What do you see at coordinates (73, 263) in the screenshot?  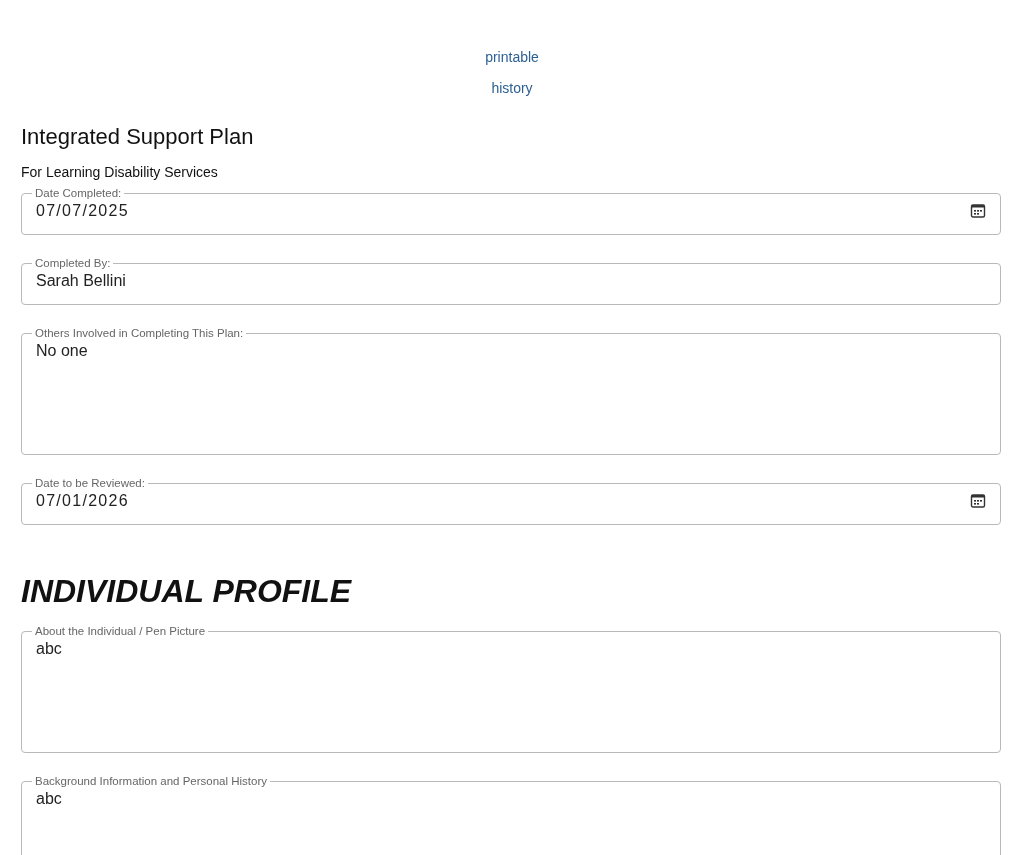 I see `field-label: Completed By:` at bounding box center [73, 263].